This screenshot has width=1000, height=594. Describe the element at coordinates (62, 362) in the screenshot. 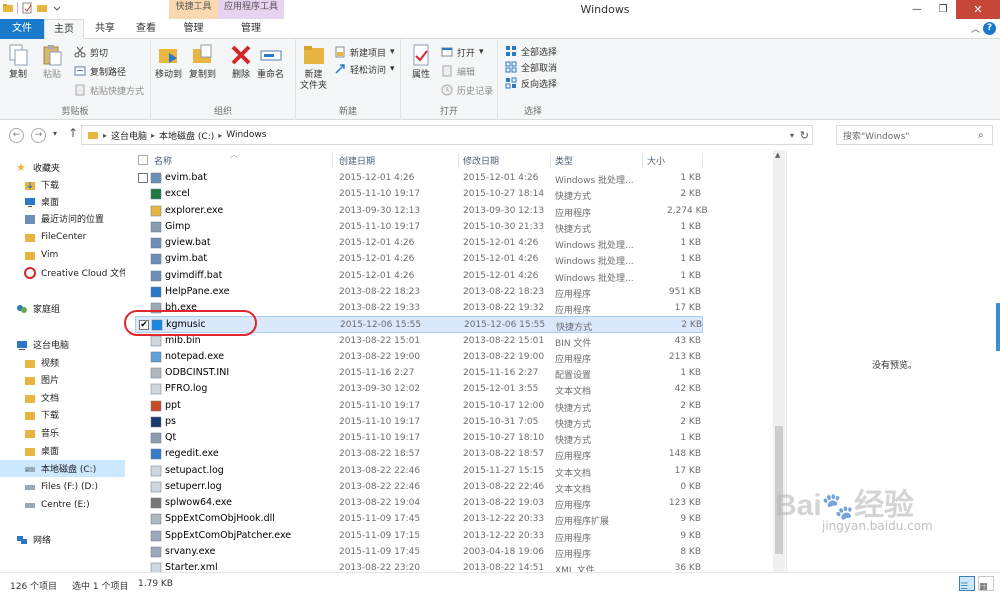

I see `nav-pc-videos: 视频` at that location.